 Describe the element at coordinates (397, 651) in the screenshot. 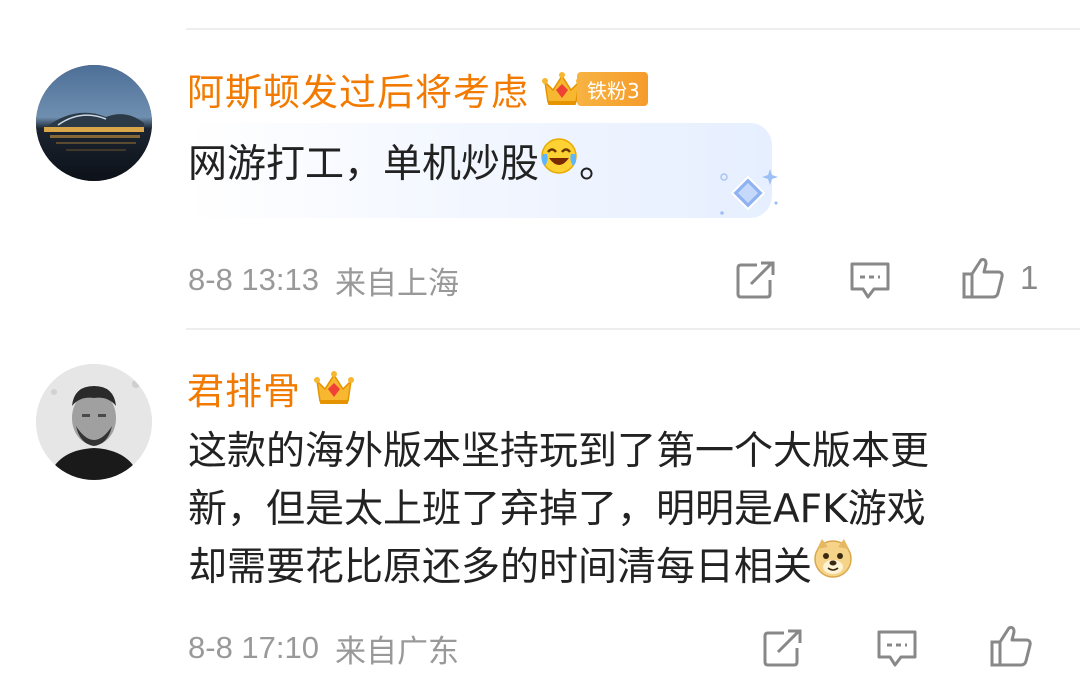

I see `comment-location: 来自广东` at that location.